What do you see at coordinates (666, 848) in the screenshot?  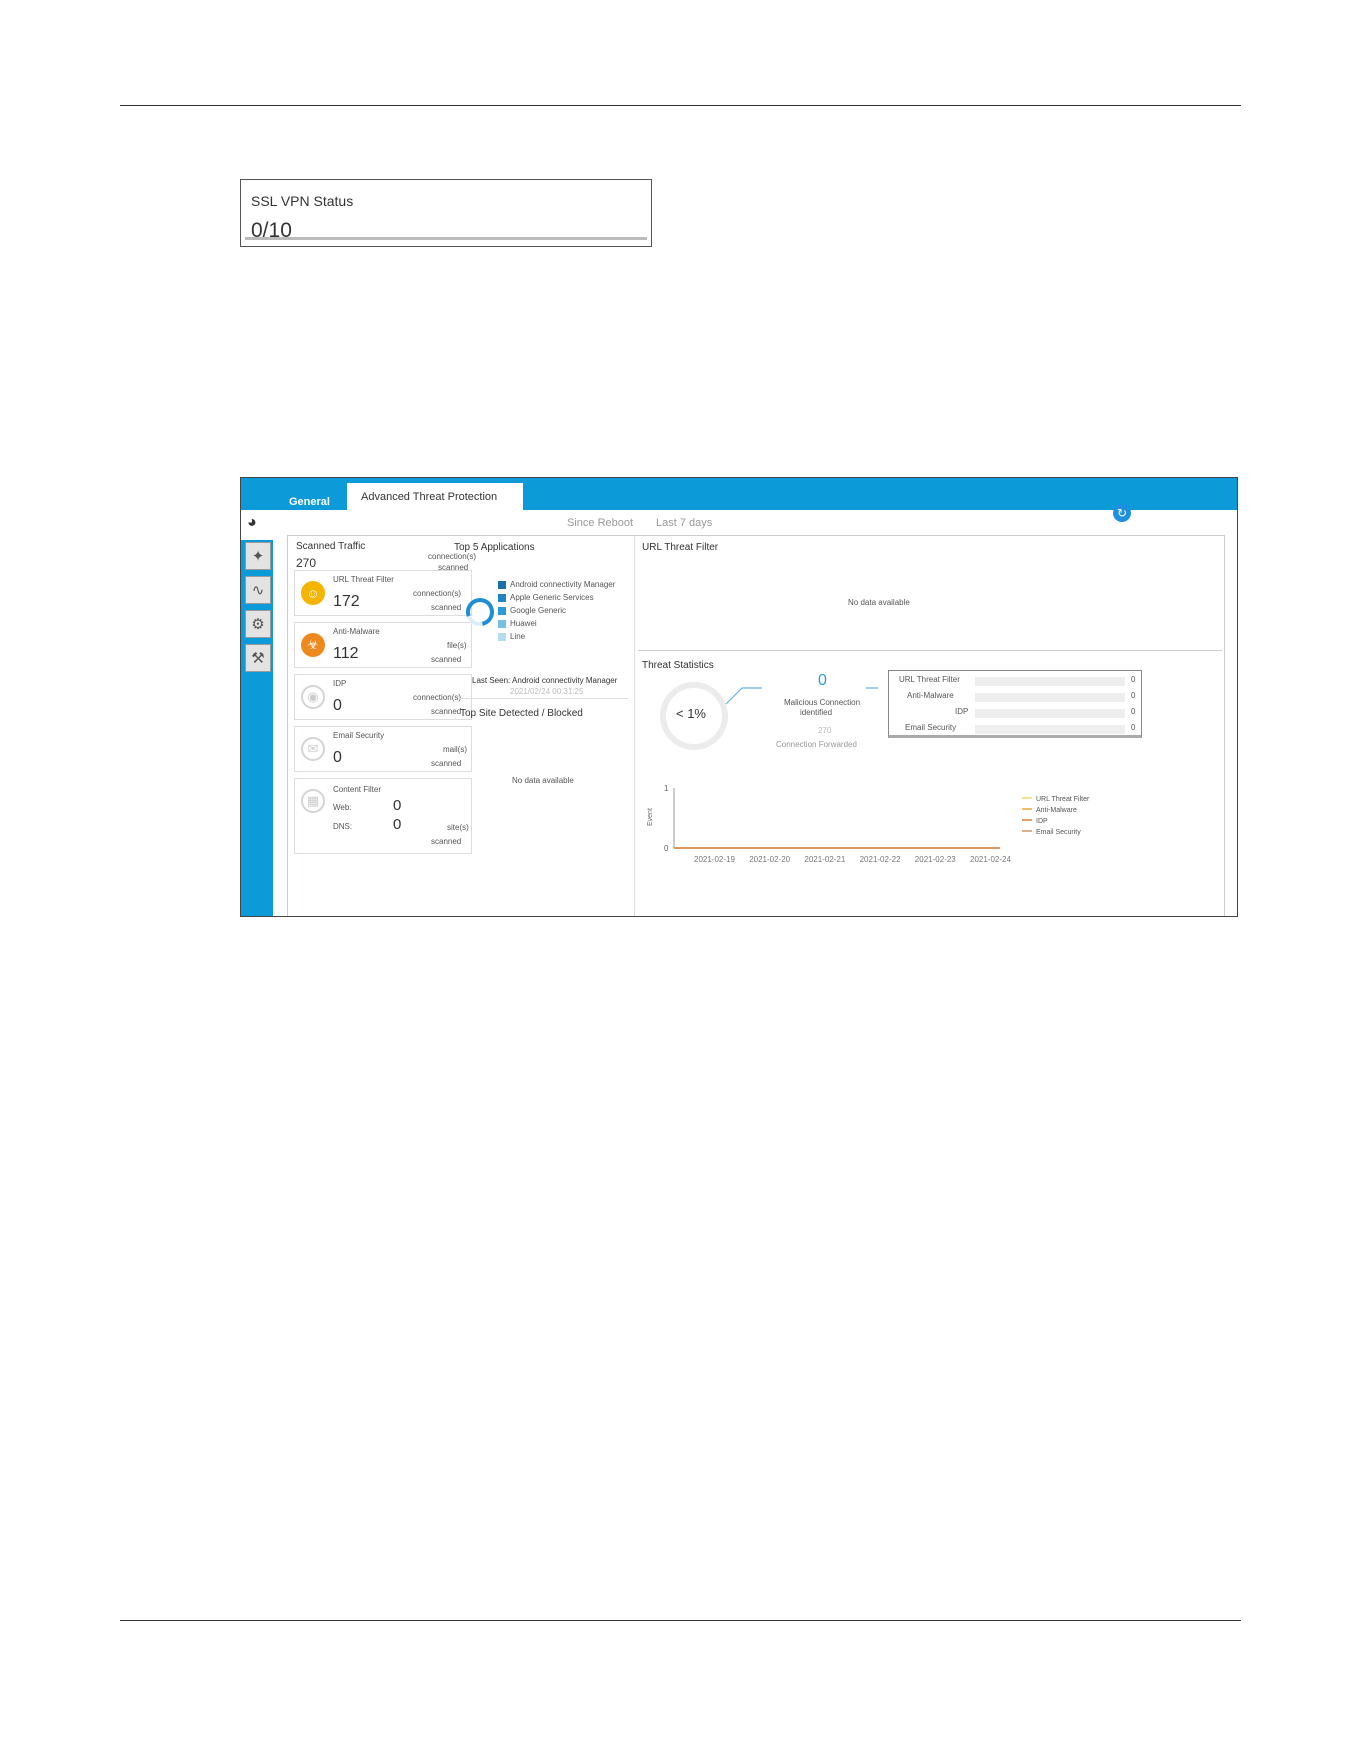 I see `y-tick-label: 0` at bounding box center [666, 848].